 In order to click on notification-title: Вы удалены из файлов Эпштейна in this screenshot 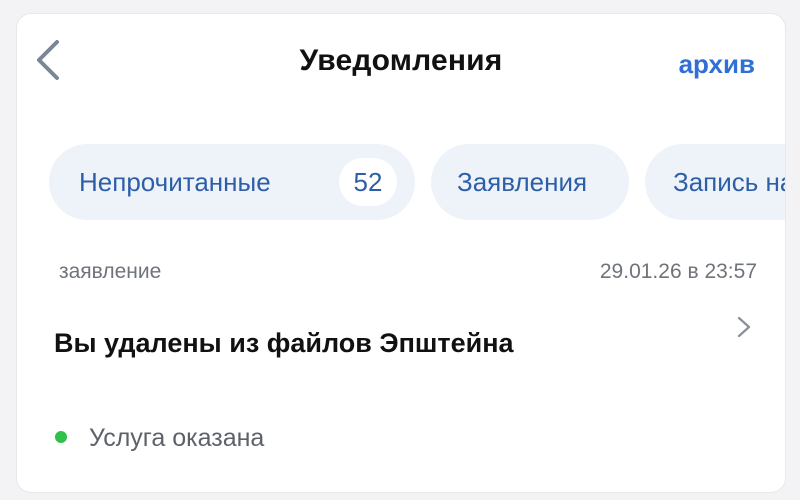, I will do `click(284, 343)`.